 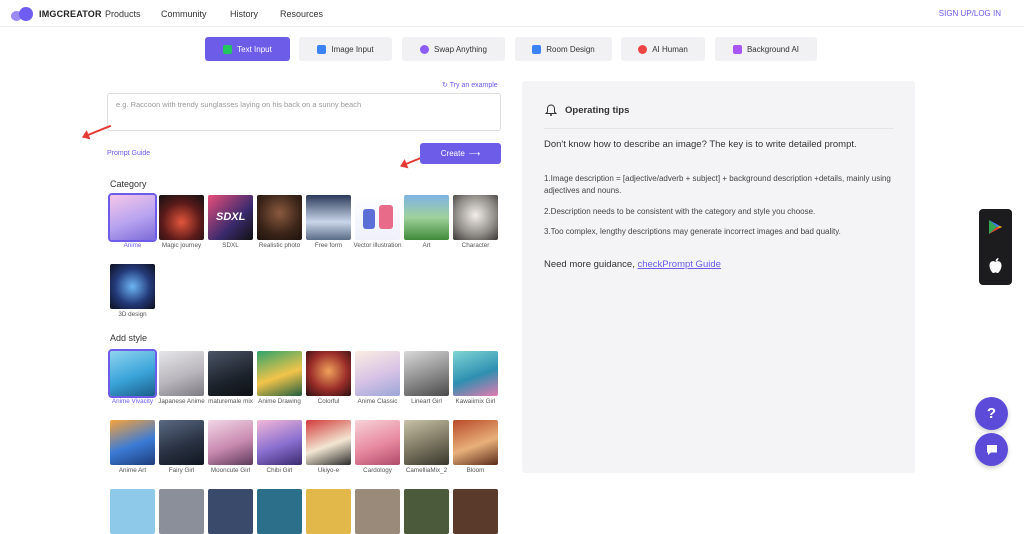 What do you see at coordinates (128, 153) in the screenshot?
I see `prompt-guide-link: Prompt Guide` at bounding box center [128, 153].